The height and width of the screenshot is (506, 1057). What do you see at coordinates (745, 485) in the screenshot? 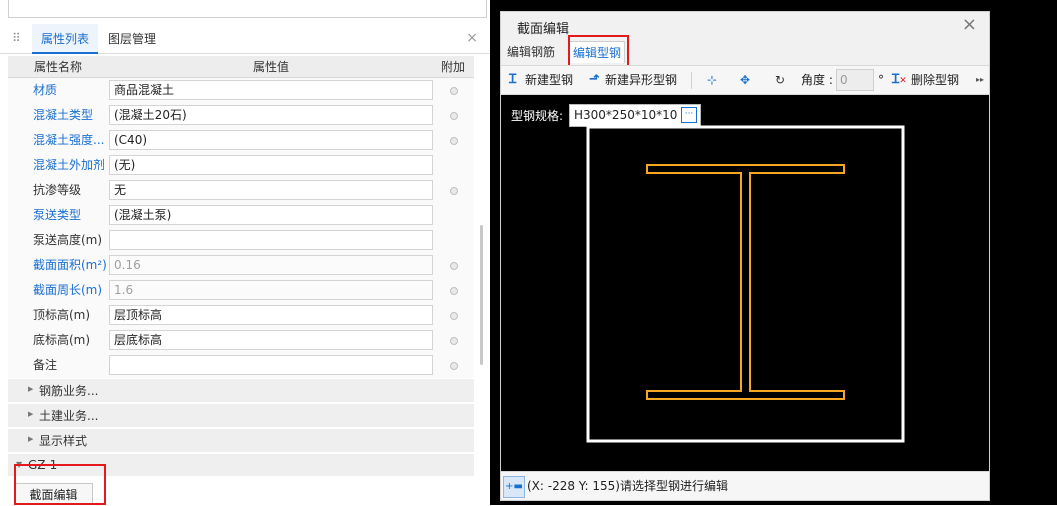
I see `dialog-status-bar: +▬ (X: -228 Y: 155)请选择型钢进行编辑` at bounding box center [745, 485].